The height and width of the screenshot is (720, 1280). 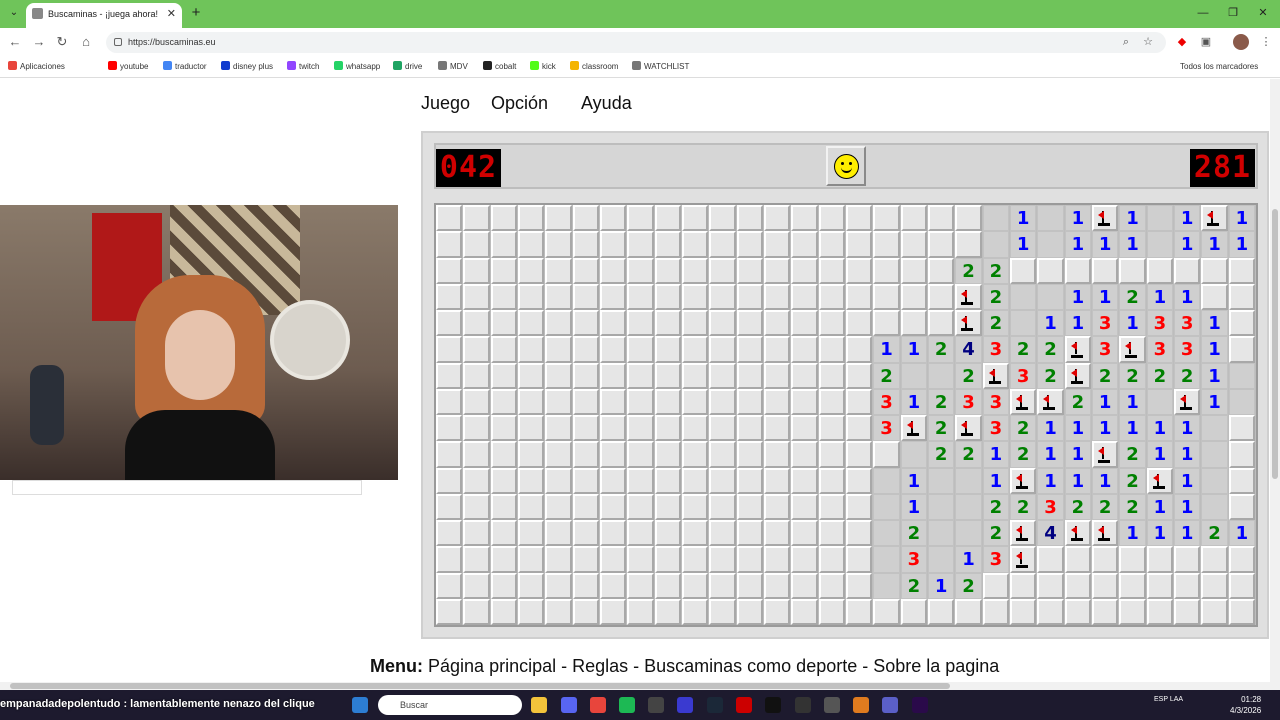 I want to click on bookmark-drive: drive, so click(x=407, y=67).